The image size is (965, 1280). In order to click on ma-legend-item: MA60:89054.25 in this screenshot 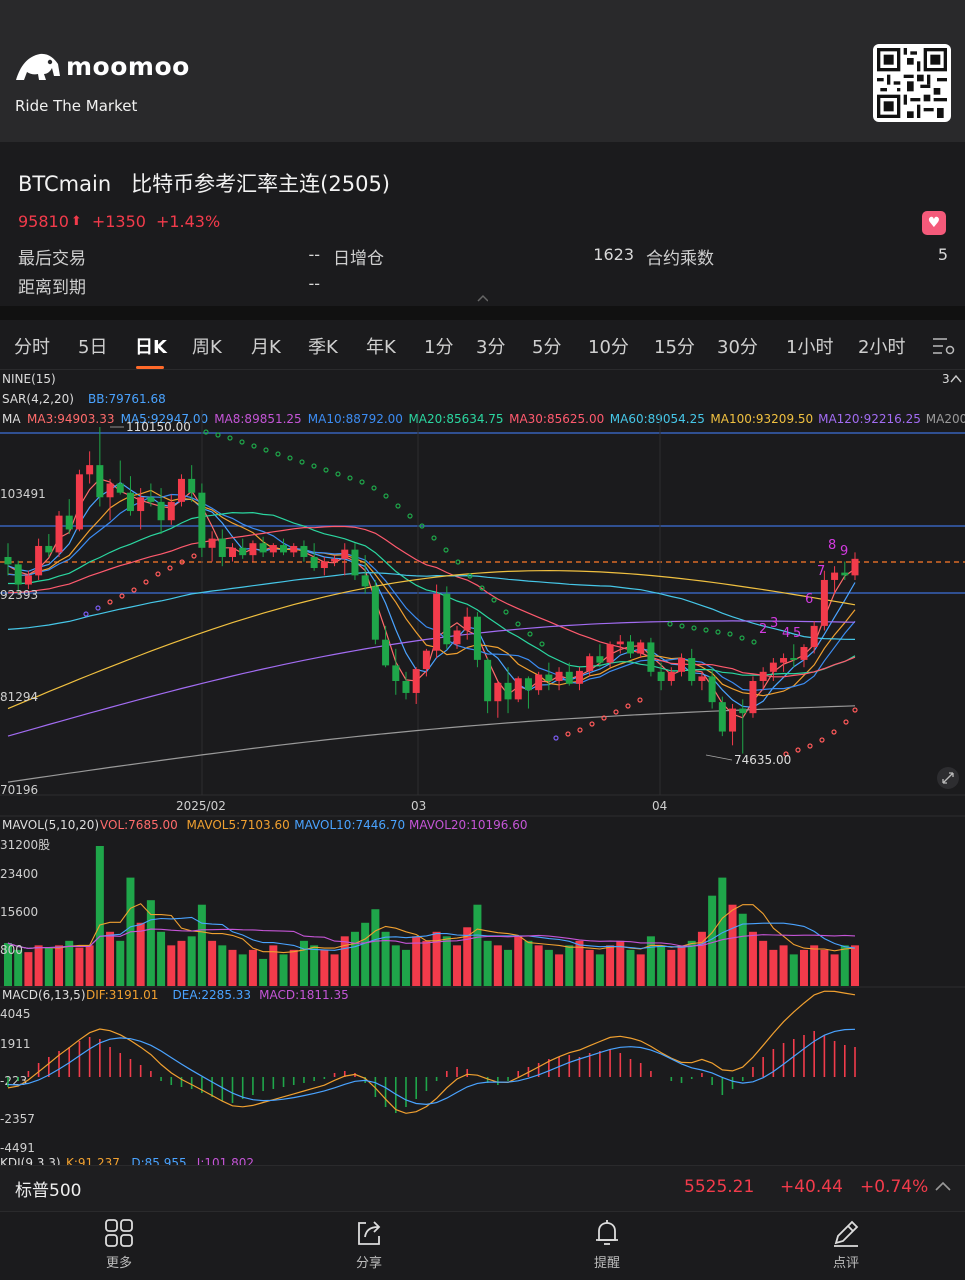, I will do `click(657, 419)`.